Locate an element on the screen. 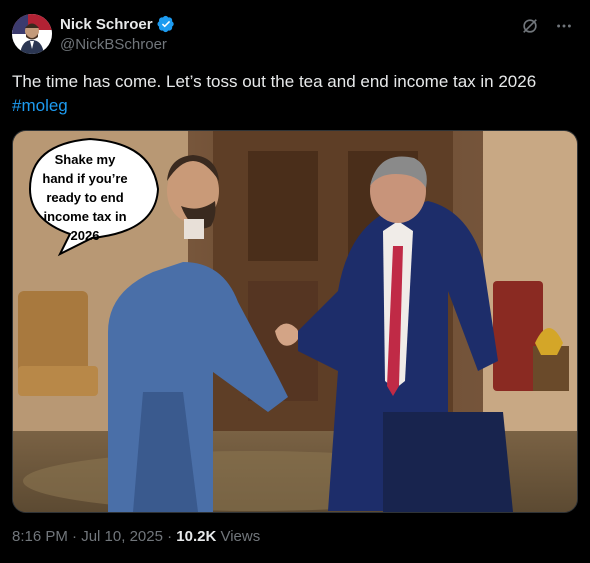 Image resolution: width=590 pixels, height=563 pixels. avatar is located at coordinates (32, 34).